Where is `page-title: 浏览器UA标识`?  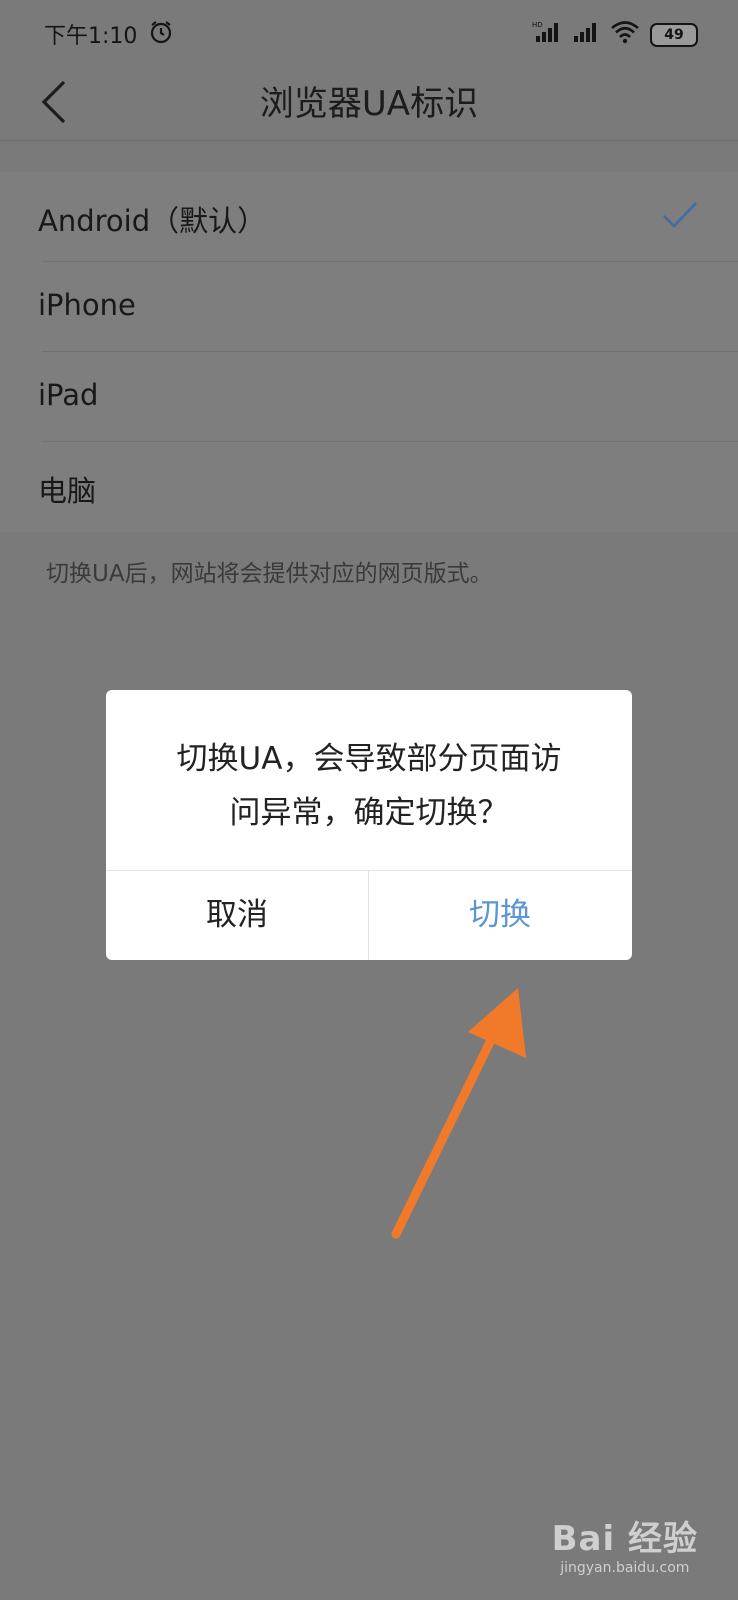 page-title: 浏览器UA标识 is located at coordinates (369, 104).